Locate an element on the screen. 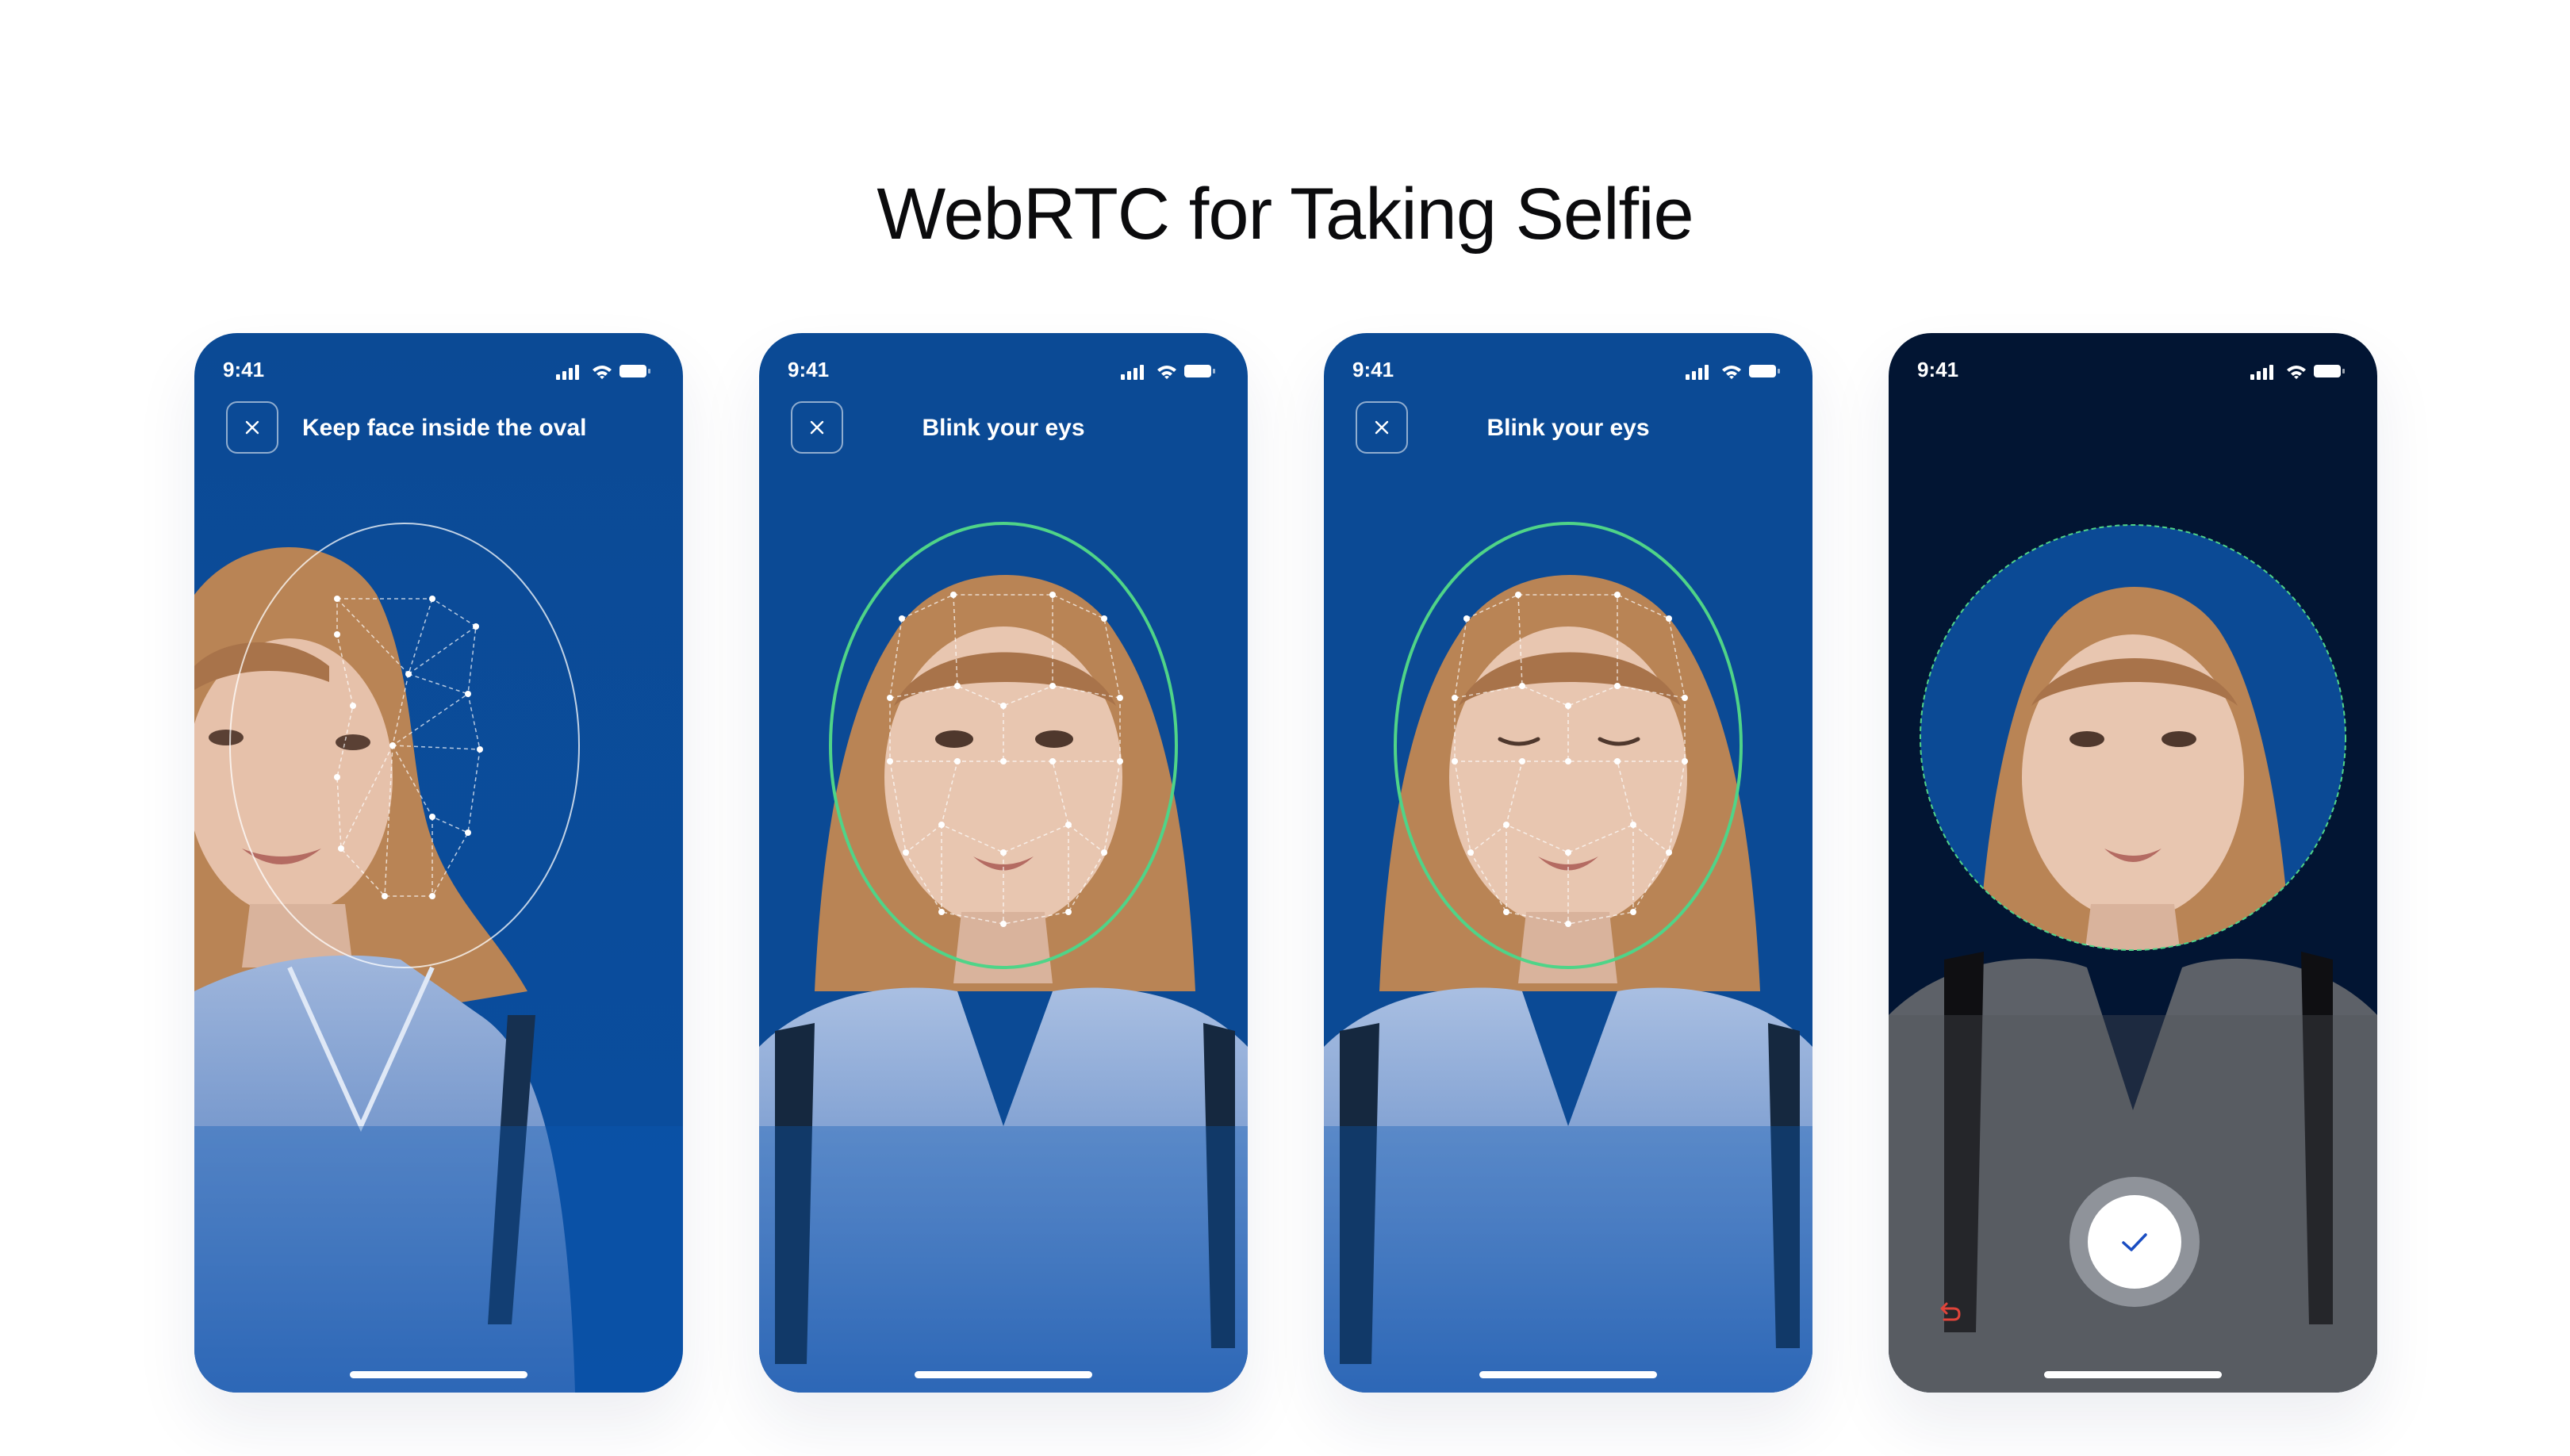 The image size is (2570, 1456). phone-screen-blink-eyes-closed: 9:41 Blink your eys is located at coordinates (1568, 863).